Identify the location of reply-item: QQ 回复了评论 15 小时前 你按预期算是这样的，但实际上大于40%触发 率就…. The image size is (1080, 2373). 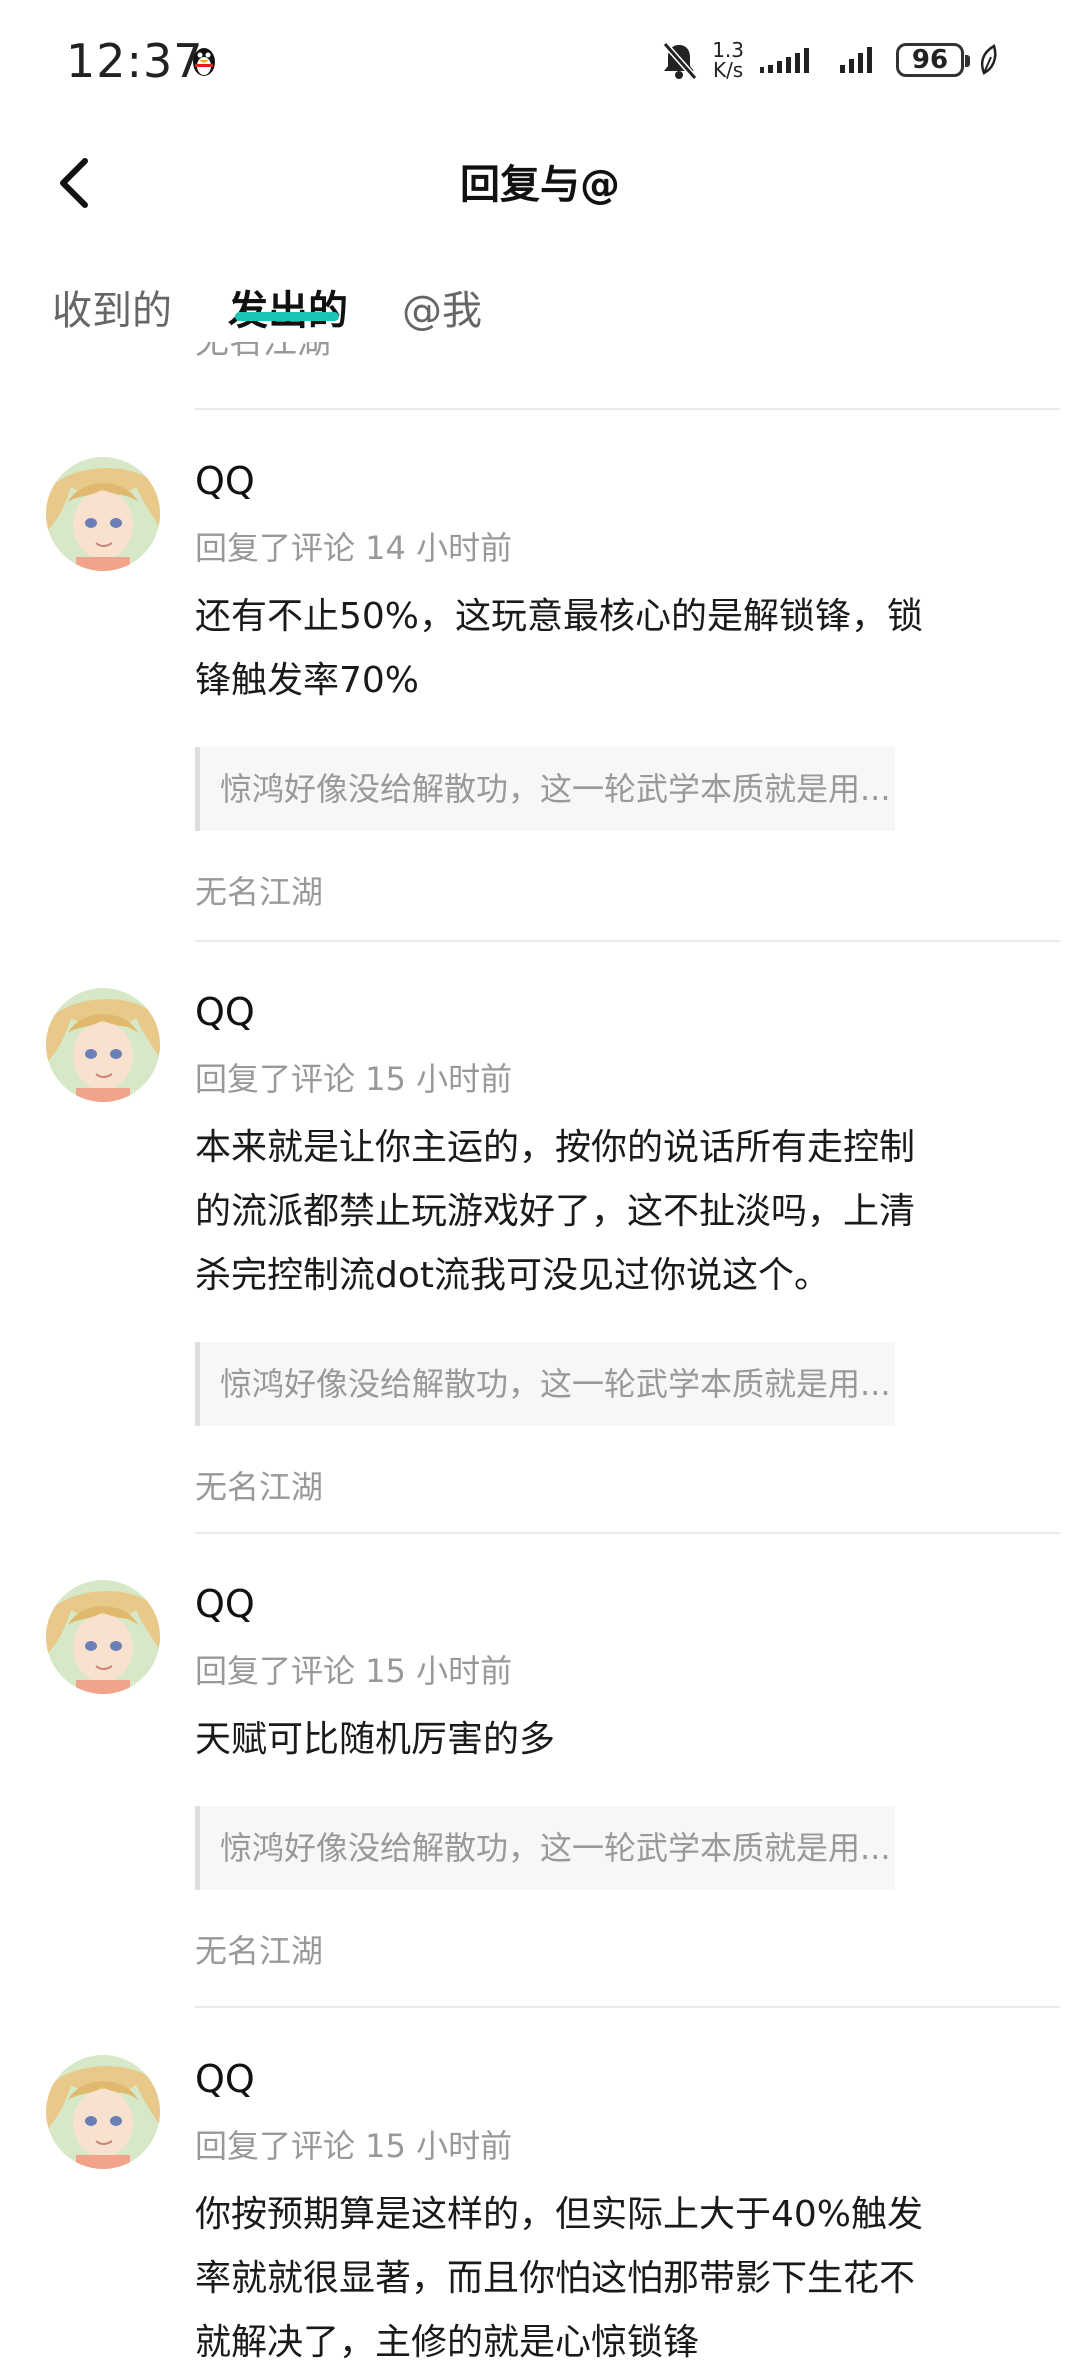
(540, 2214).